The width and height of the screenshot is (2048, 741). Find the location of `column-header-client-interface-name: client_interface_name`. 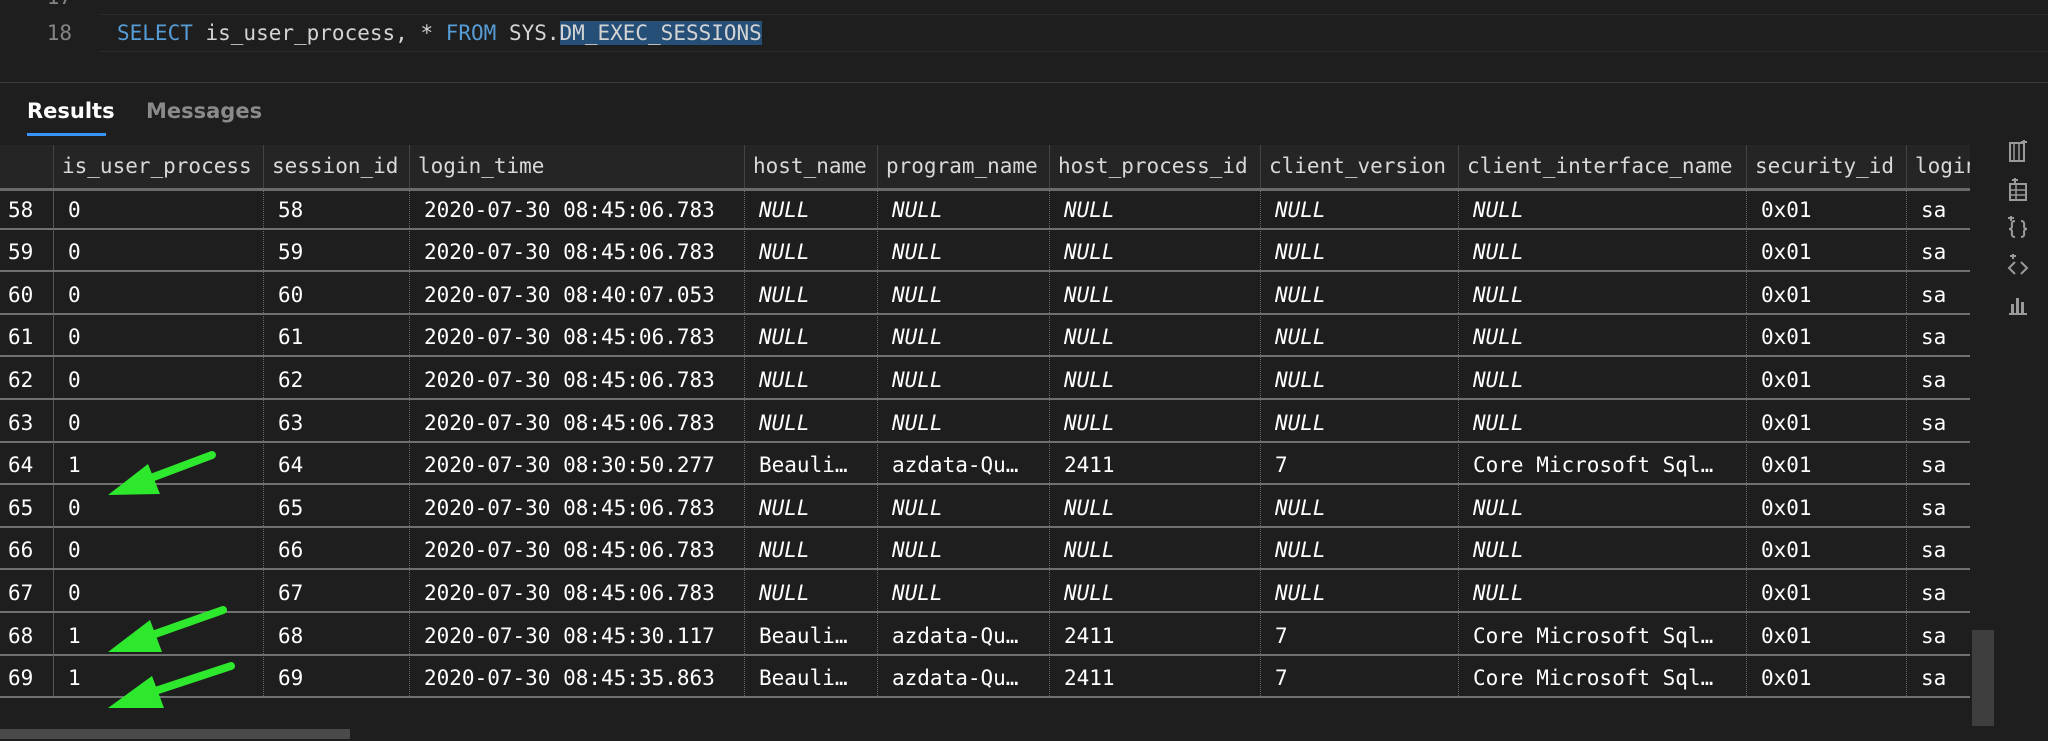

column-header-client-interface-name: client_interface_name is located at coordinates (1603, 166).